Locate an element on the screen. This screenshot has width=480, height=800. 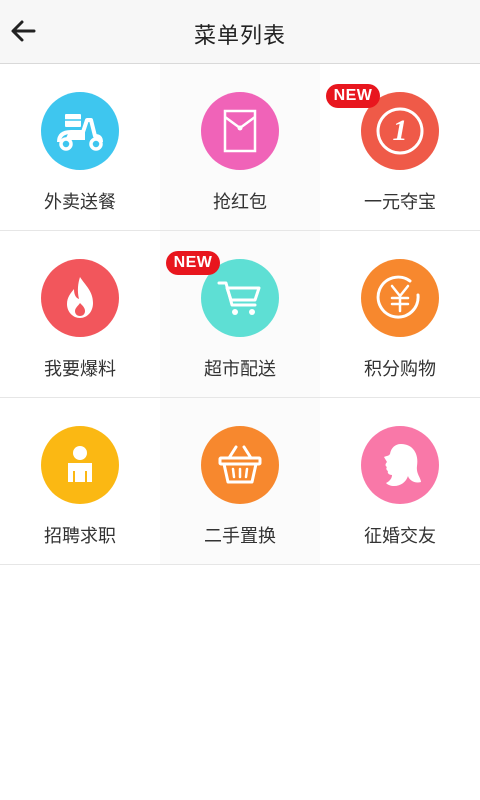
menu-item-points-shop: 积分购物 is located at coordinates (400, 314).